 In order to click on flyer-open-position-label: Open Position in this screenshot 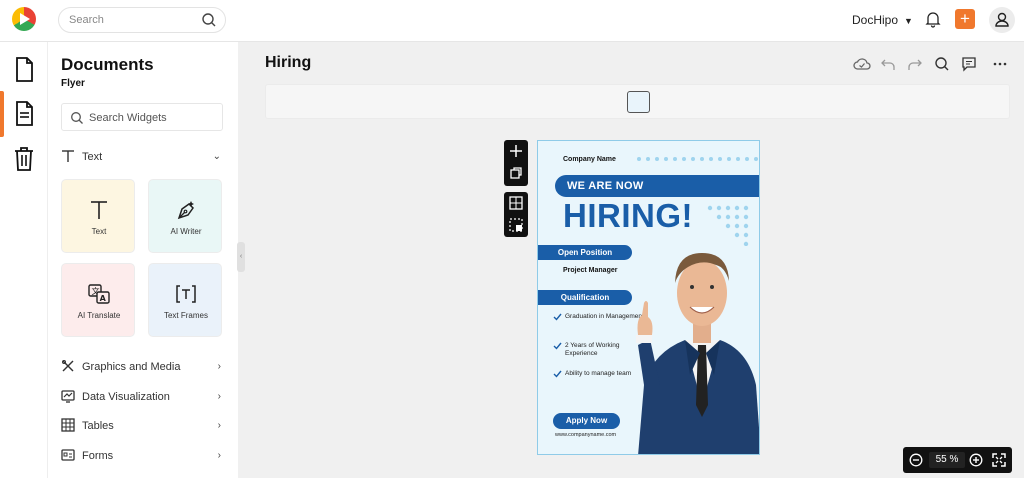, I will do `click(585, 252)`.